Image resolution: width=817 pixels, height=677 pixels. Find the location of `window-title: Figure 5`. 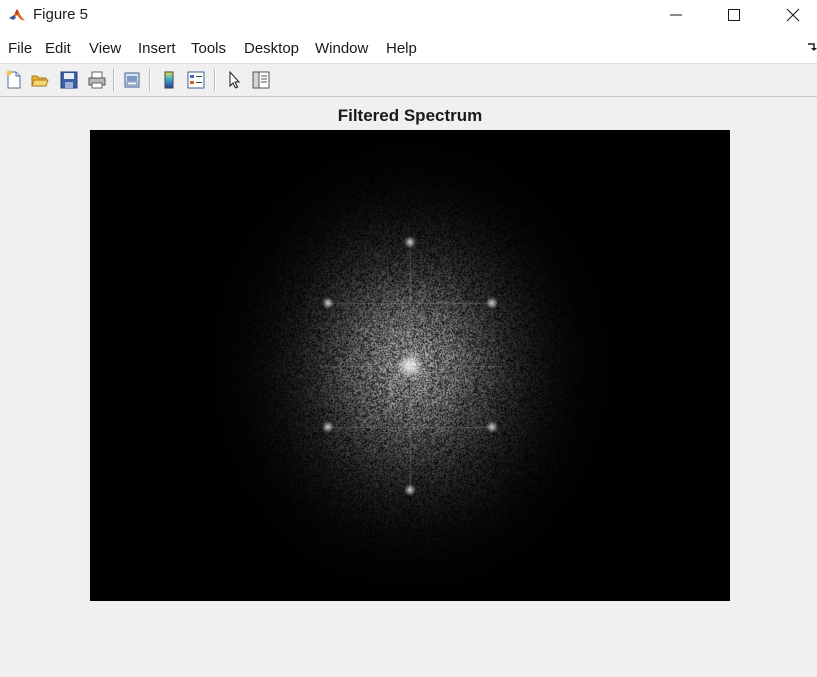

window-title: Figure 5 is located at coordinates (61, 14).